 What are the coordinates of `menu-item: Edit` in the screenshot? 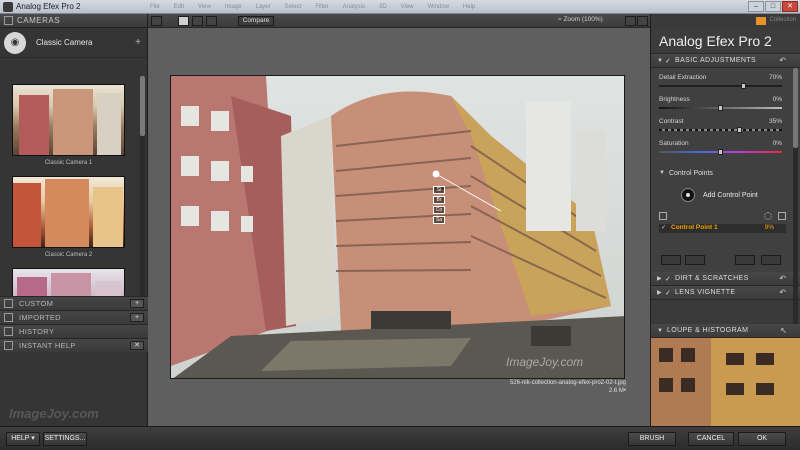 It's located at (179, 8).